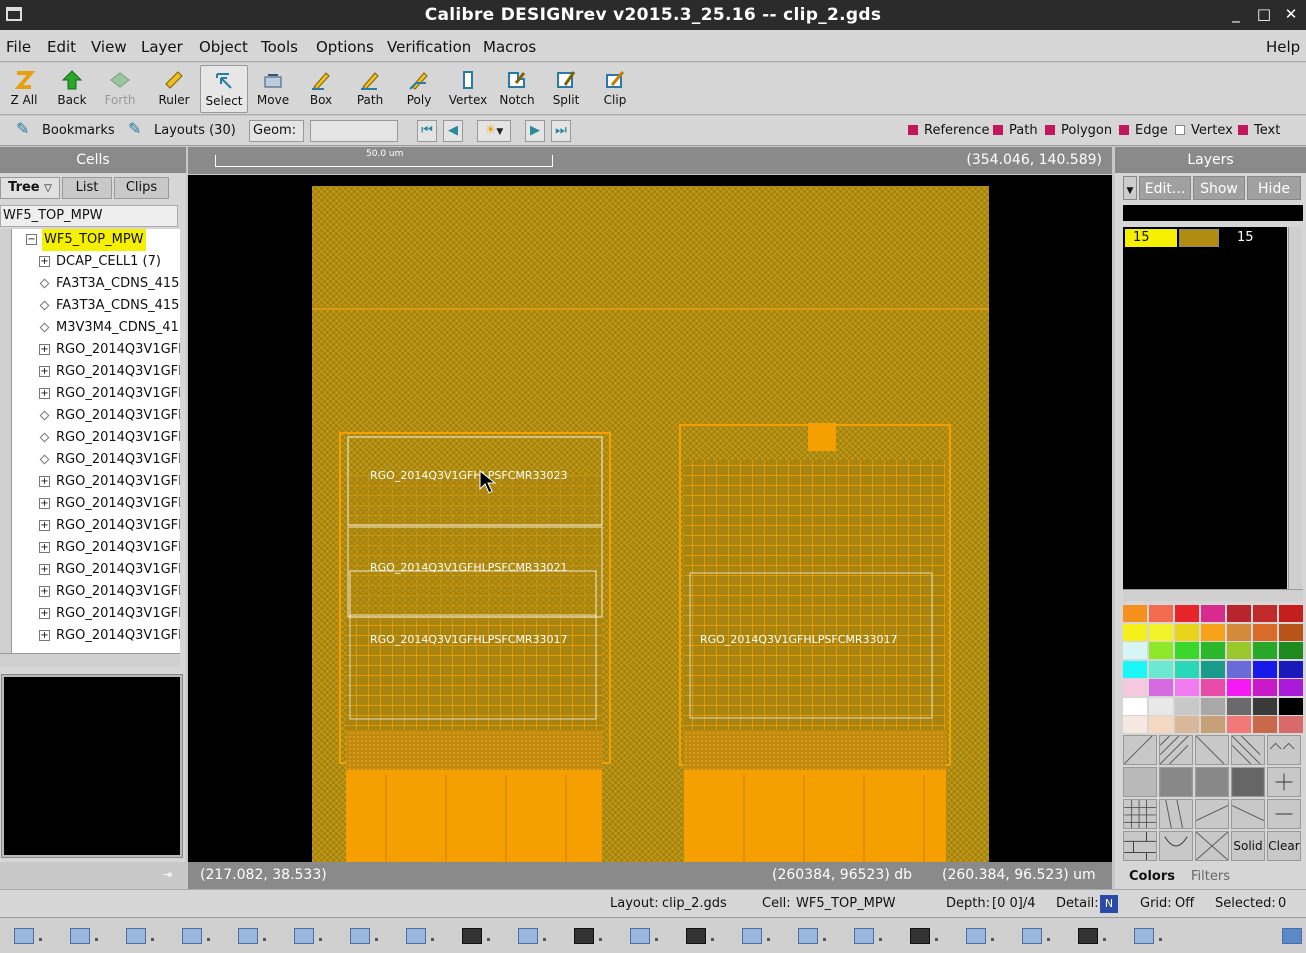 The width and height of the screenshot is (1306, 953). I want to click on trash-icon, so click(1291, 937).